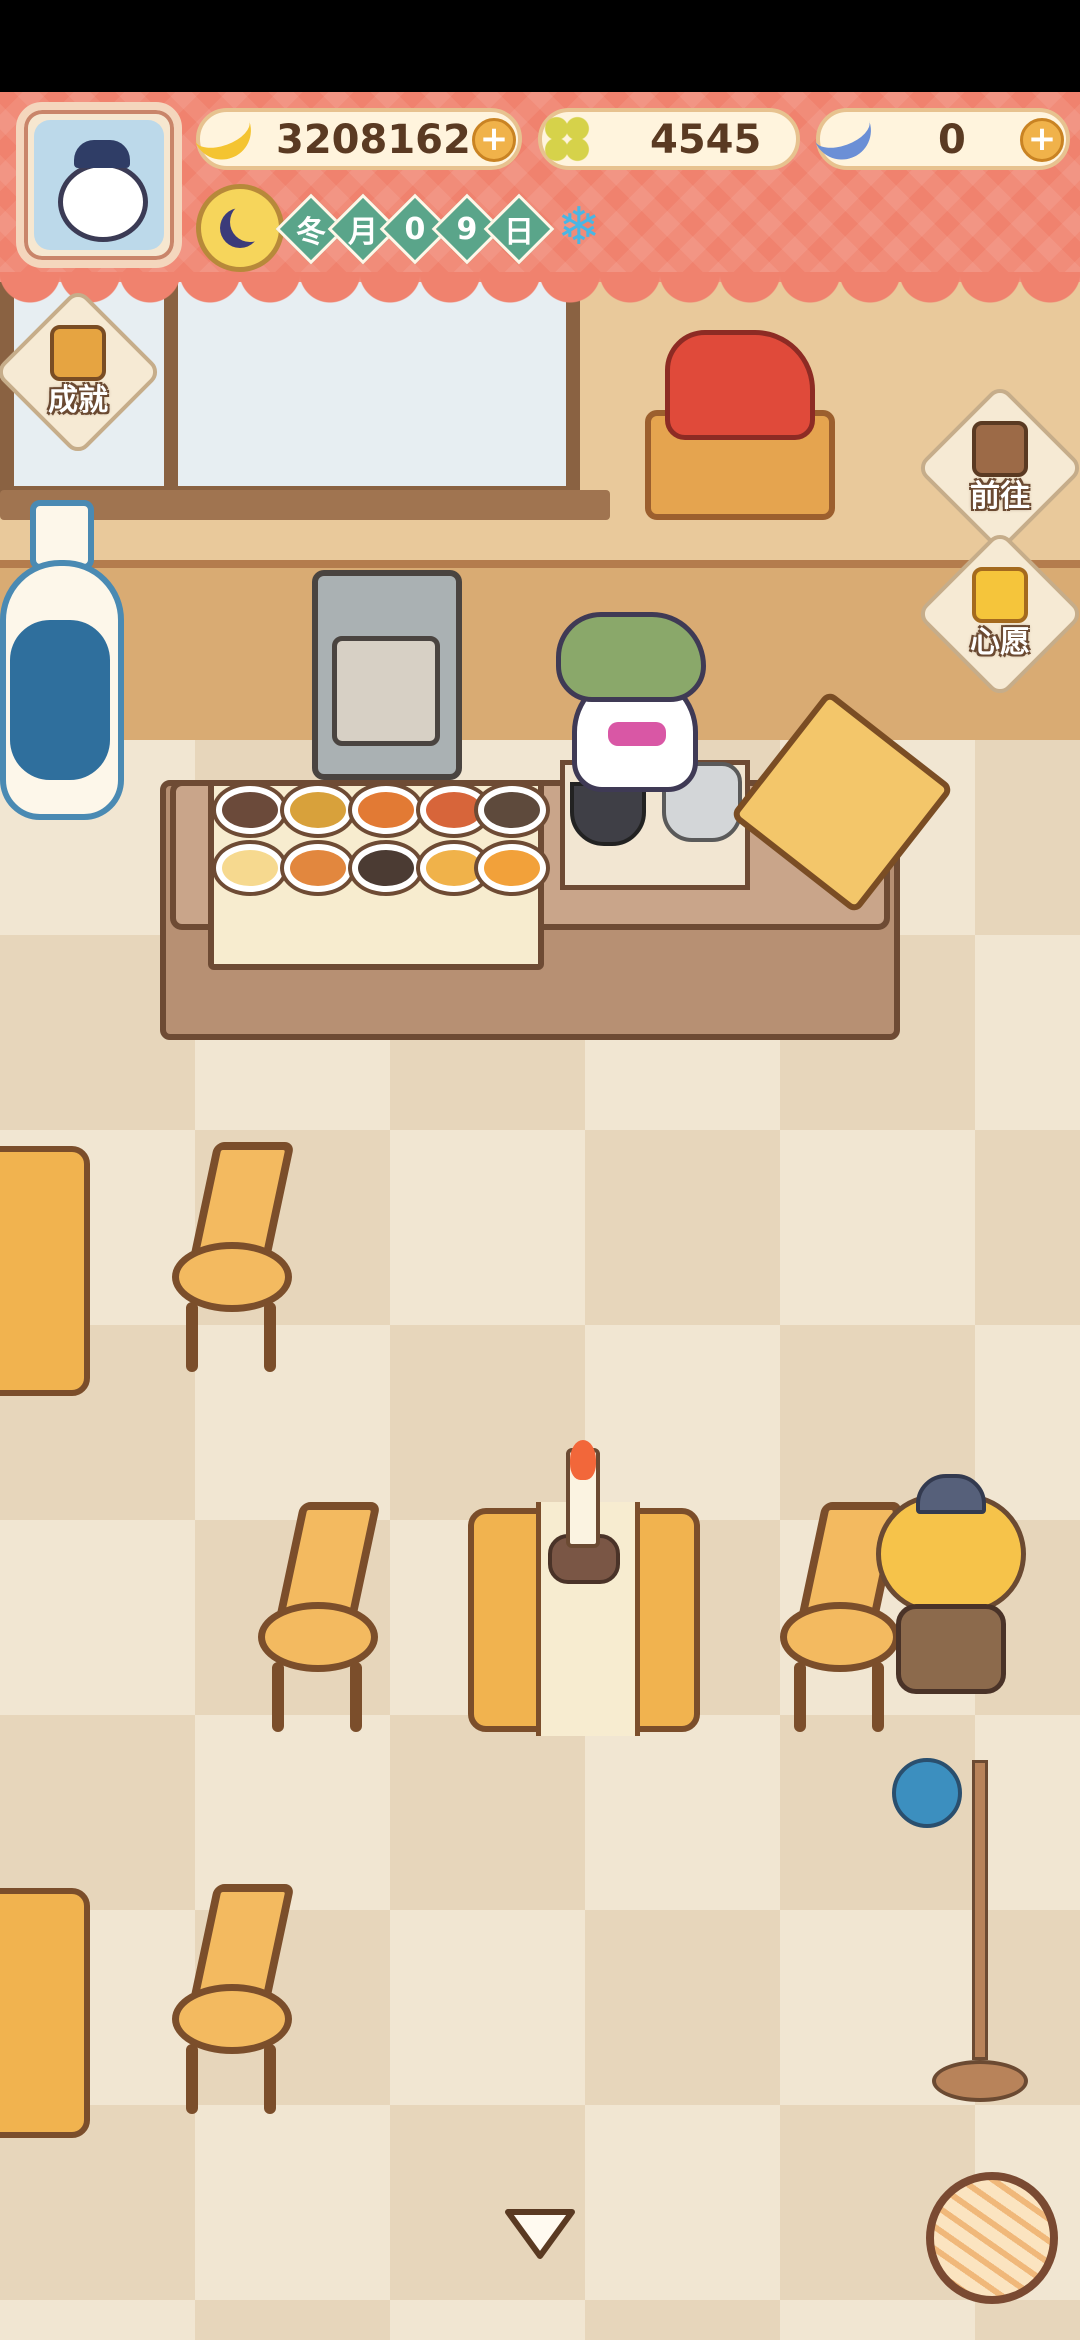 This screenshot has width=1080, height=2340. Describe the element at coordinates (1000, 595) in the screenshot. I see `heart-book-icon` at that location.